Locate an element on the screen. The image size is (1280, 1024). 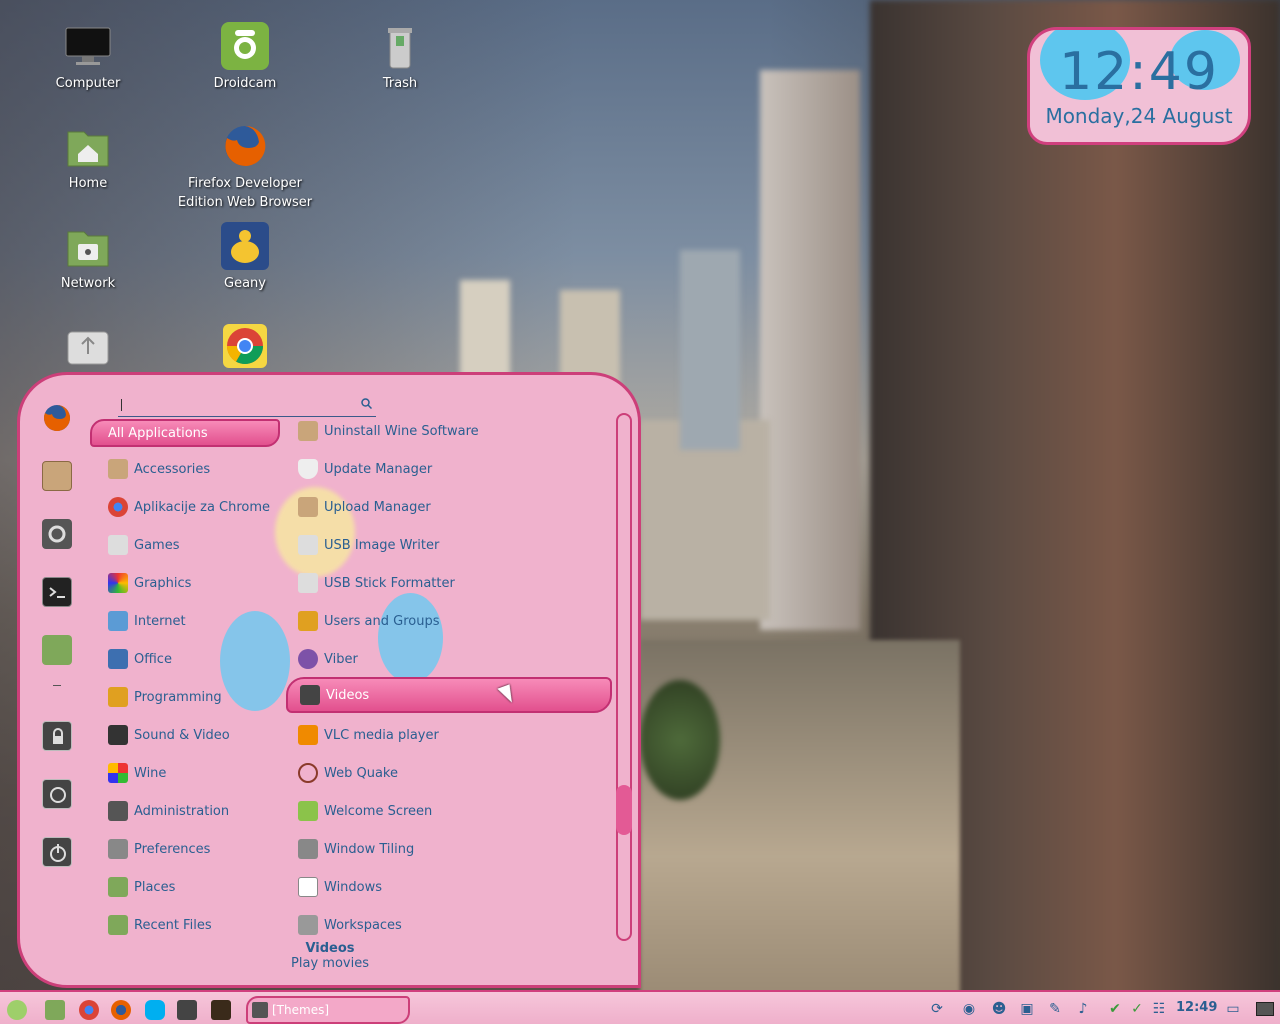
desktop-icon-droidcam: Droidcam is located at coordinates (245, 57).